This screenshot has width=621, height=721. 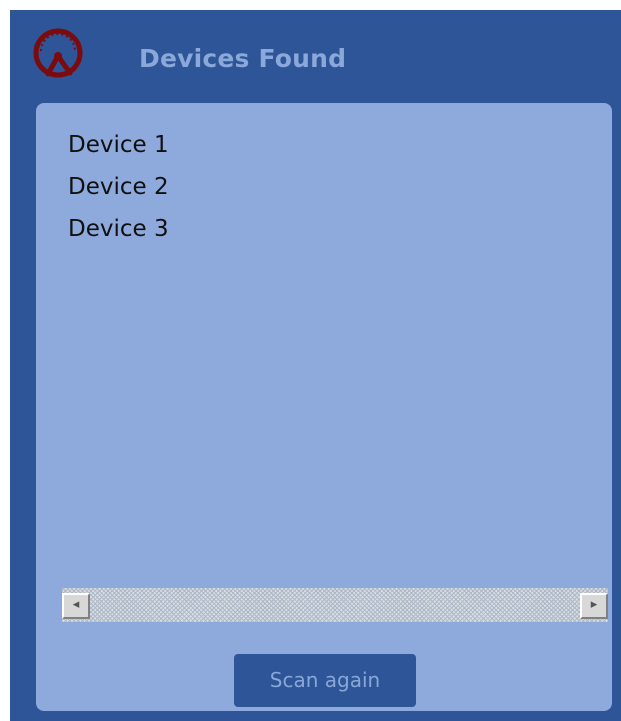 I want to click on scroll-right-arrow-icon: ▸, so click(x=594, y=604).